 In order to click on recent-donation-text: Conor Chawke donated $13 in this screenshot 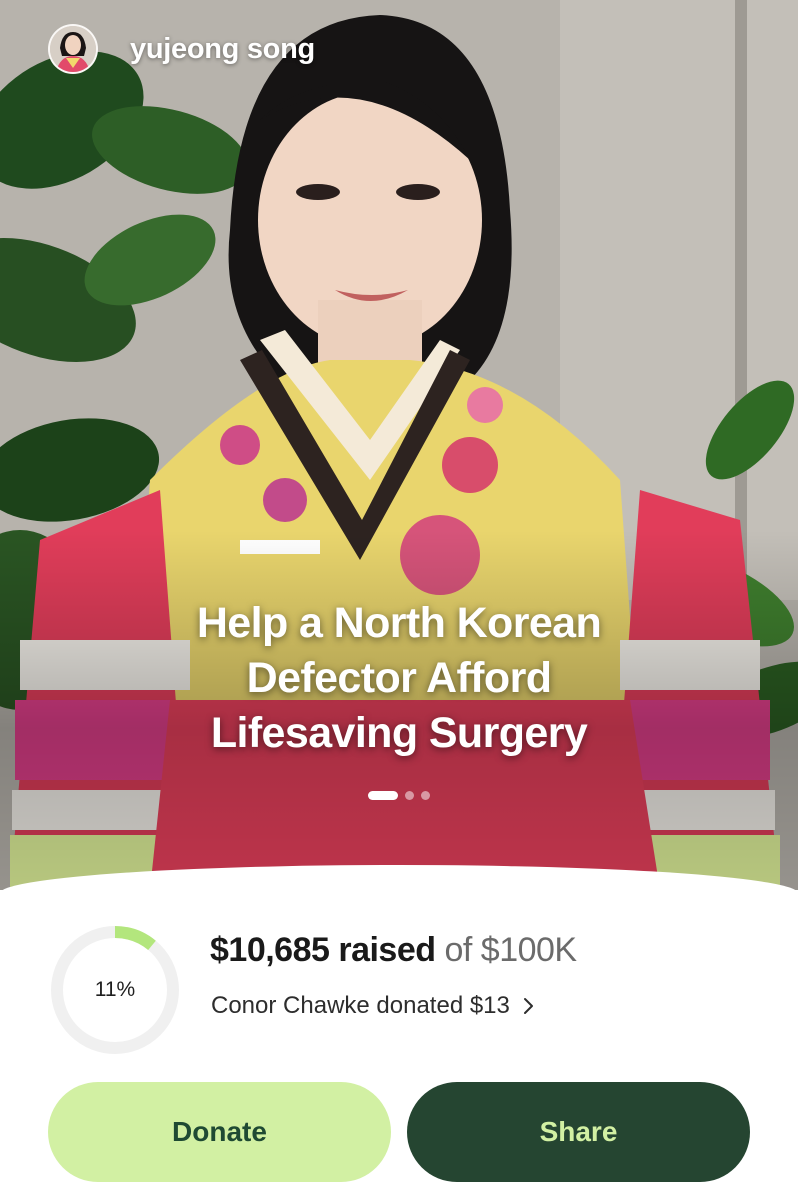, I will do `click(360, 1005)`.